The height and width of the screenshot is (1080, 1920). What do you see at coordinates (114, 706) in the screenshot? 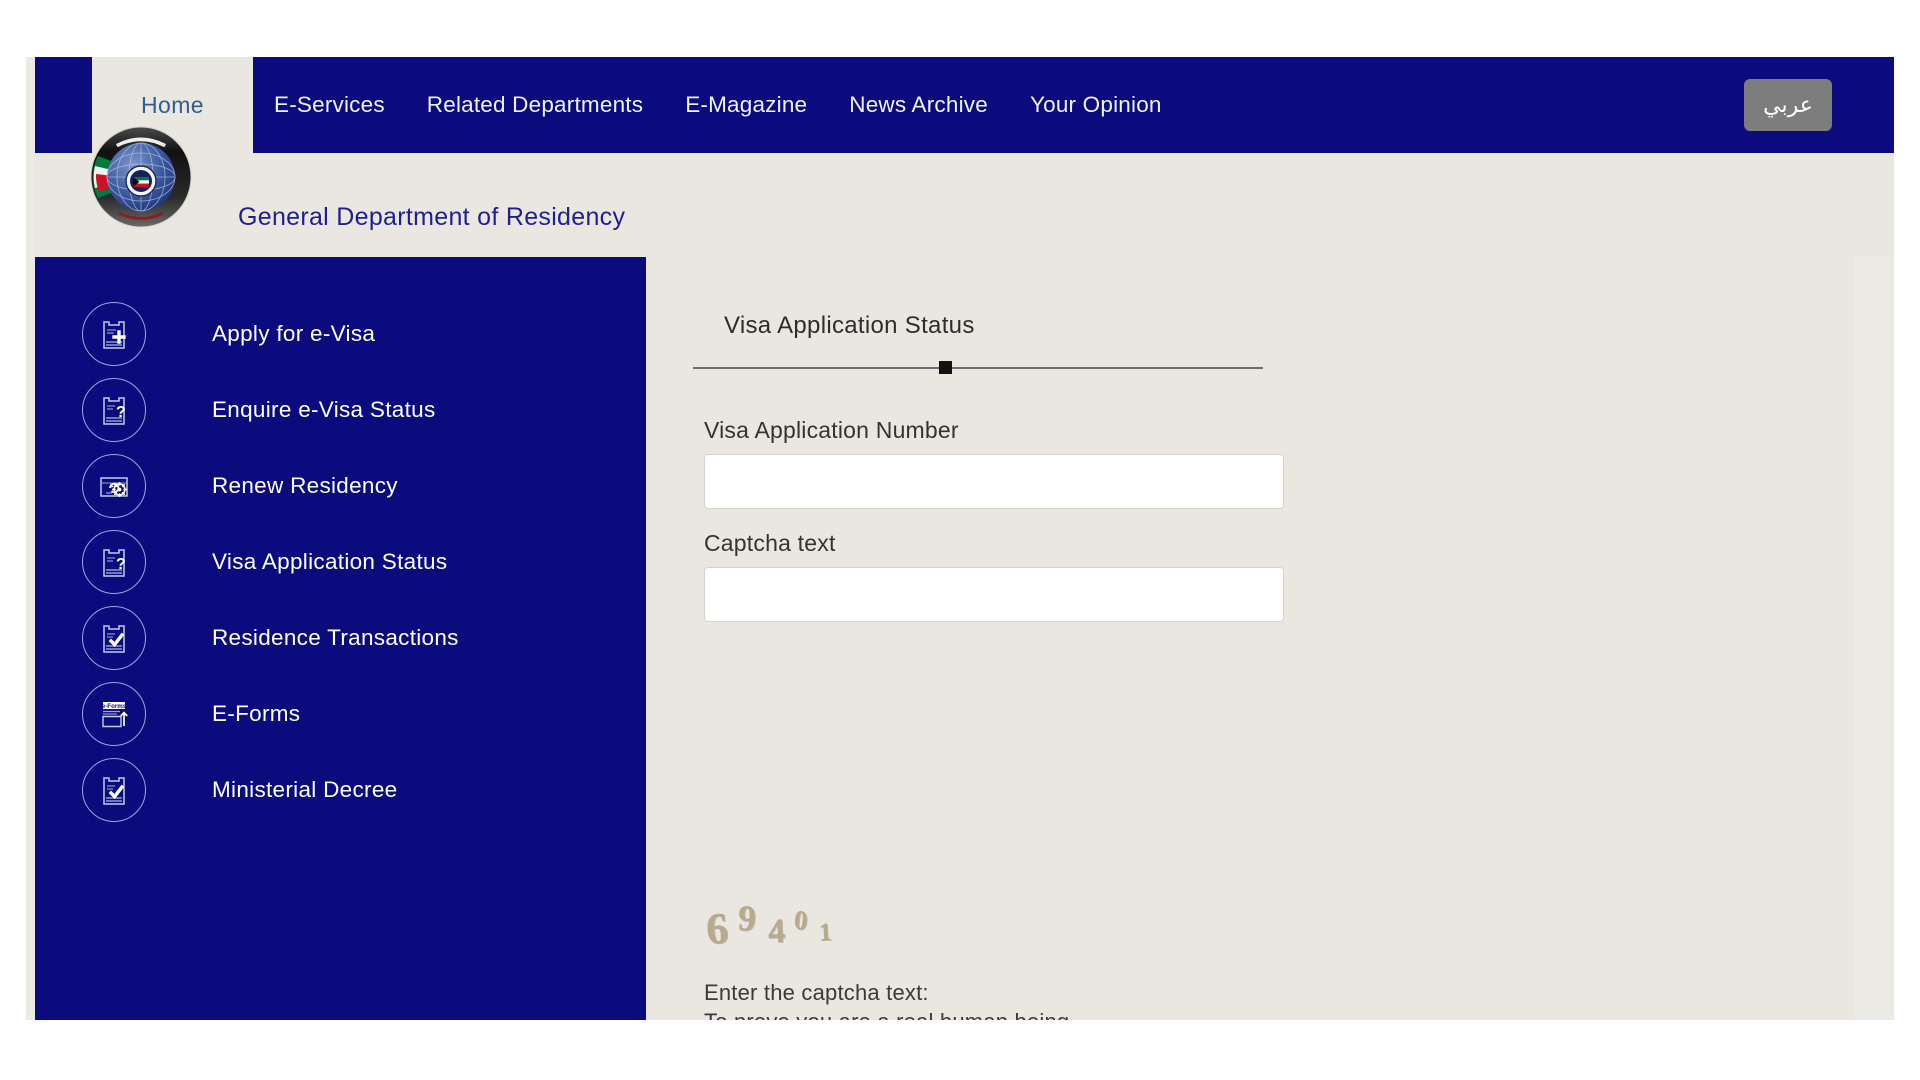
I see `svg-text: e-Forms` at bounding box center [114, 706].